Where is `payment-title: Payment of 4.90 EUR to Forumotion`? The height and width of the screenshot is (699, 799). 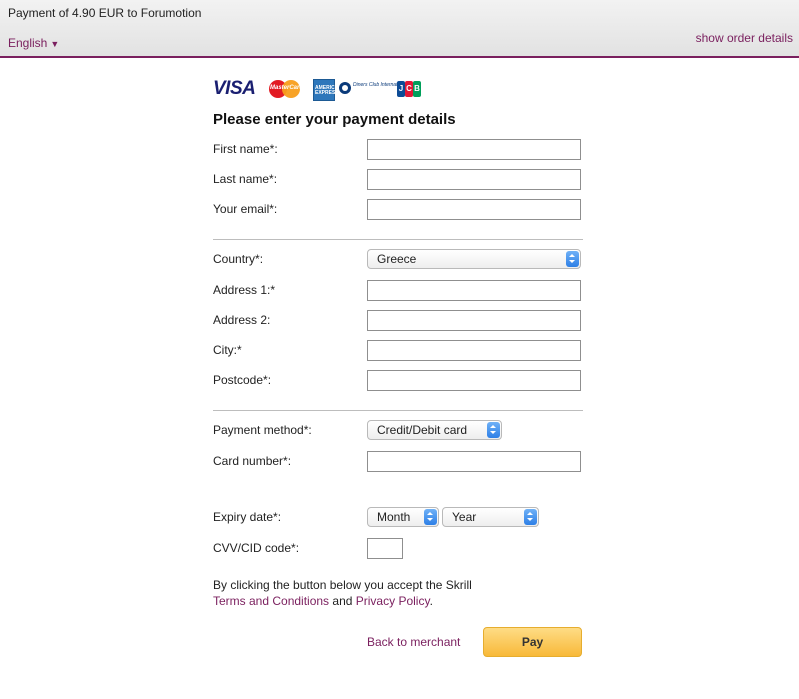 payment-title: Payment of 4.90 EUR to Forumotion is located at coordinates (105, 13).